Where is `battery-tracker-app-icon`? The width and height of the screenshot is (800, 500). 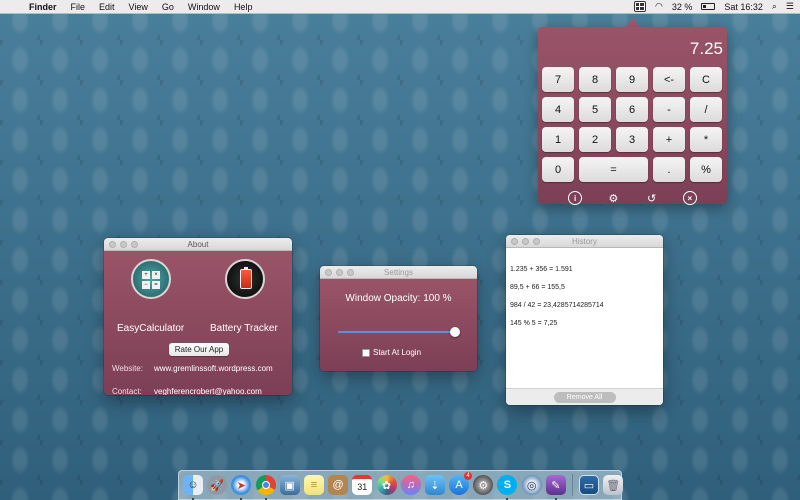
battery-tracker-app-icon is located at coordinates (245, 279).